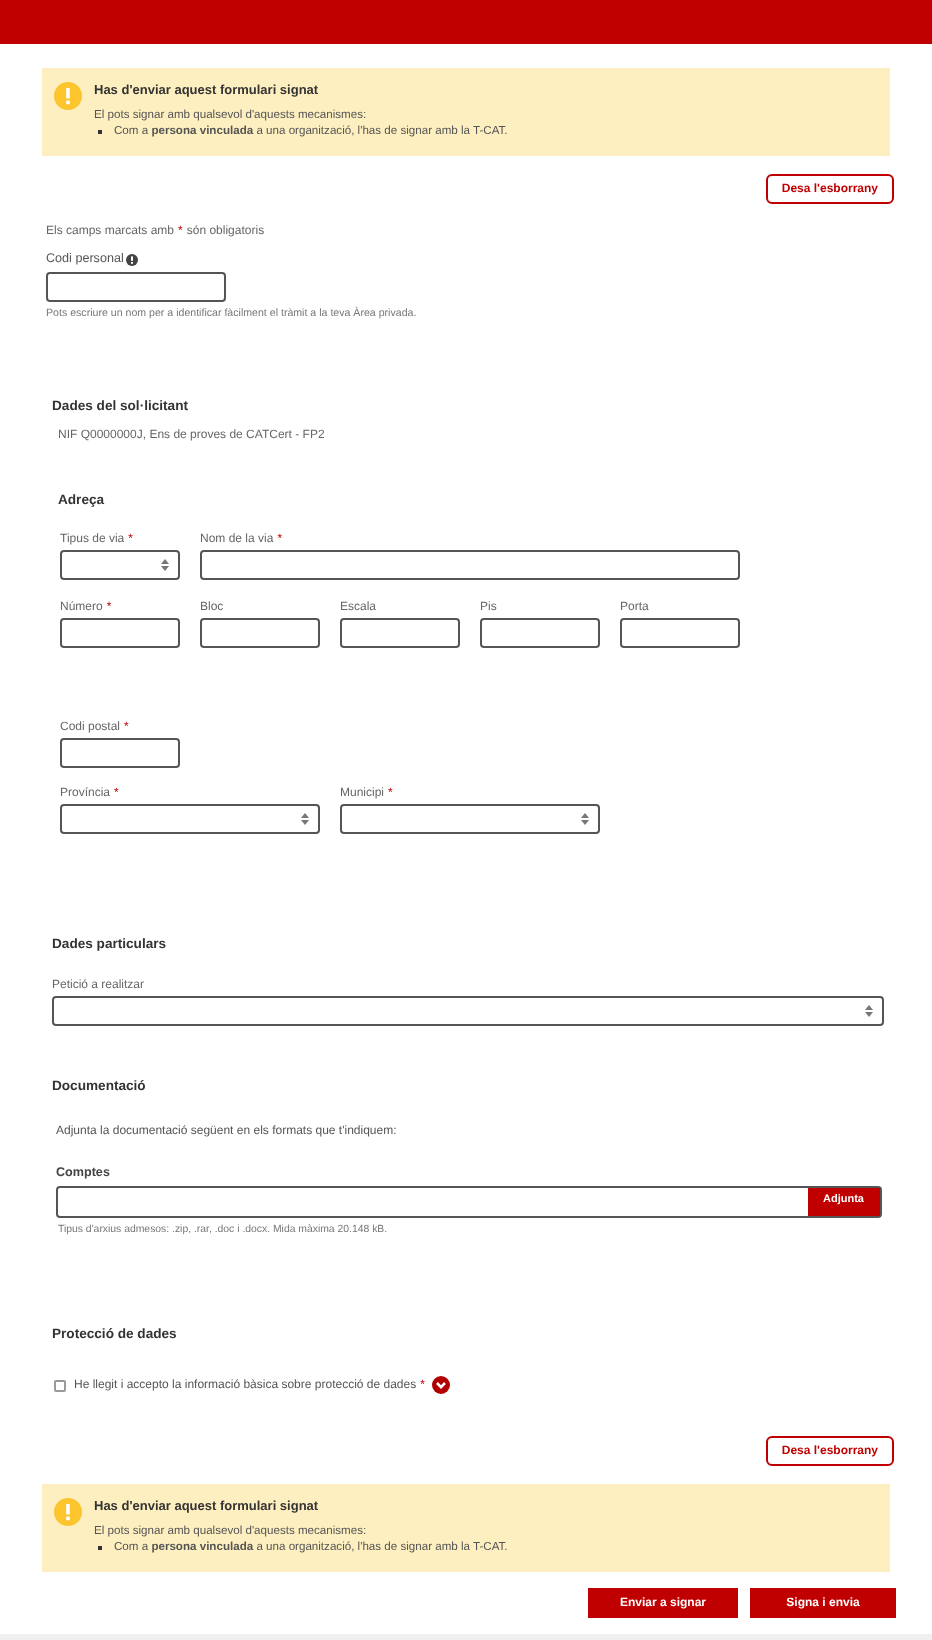  Describe the element at coordinates (441, 1385) in the screenshot. I see `chevron-down-icon` at that location.